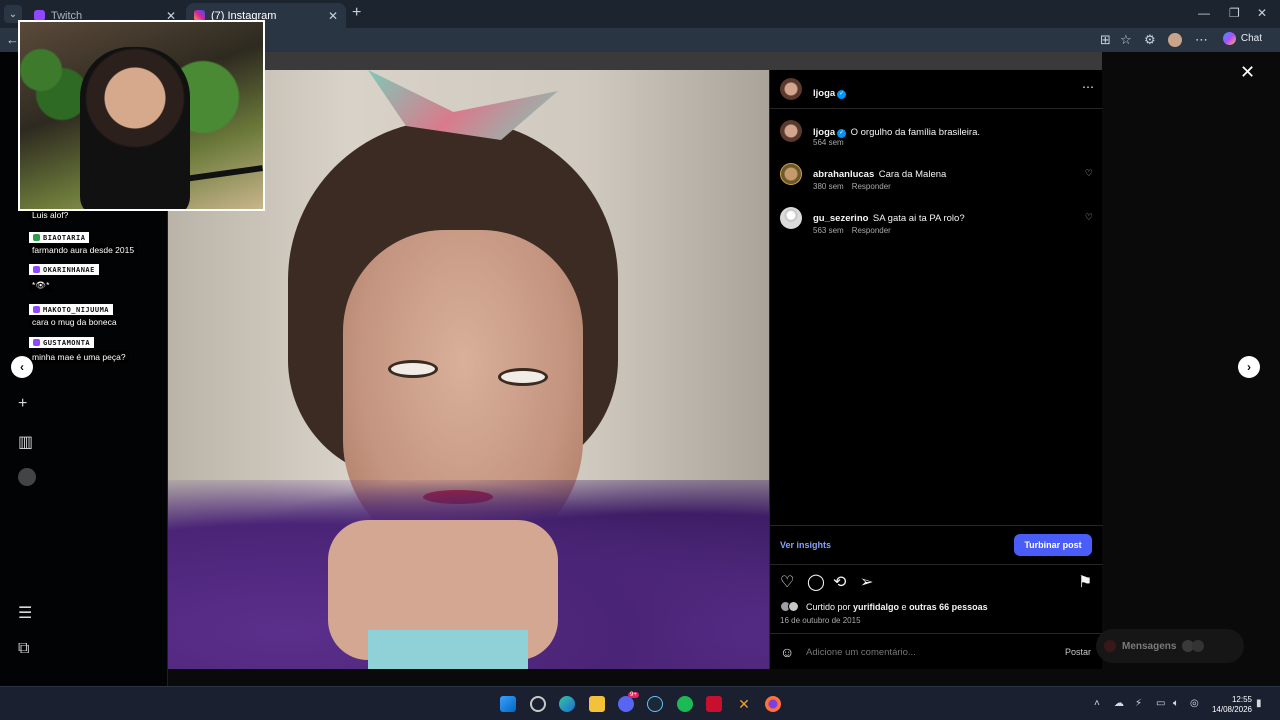  I want to click on post-comment-button: Postar, so click(1078, 652).